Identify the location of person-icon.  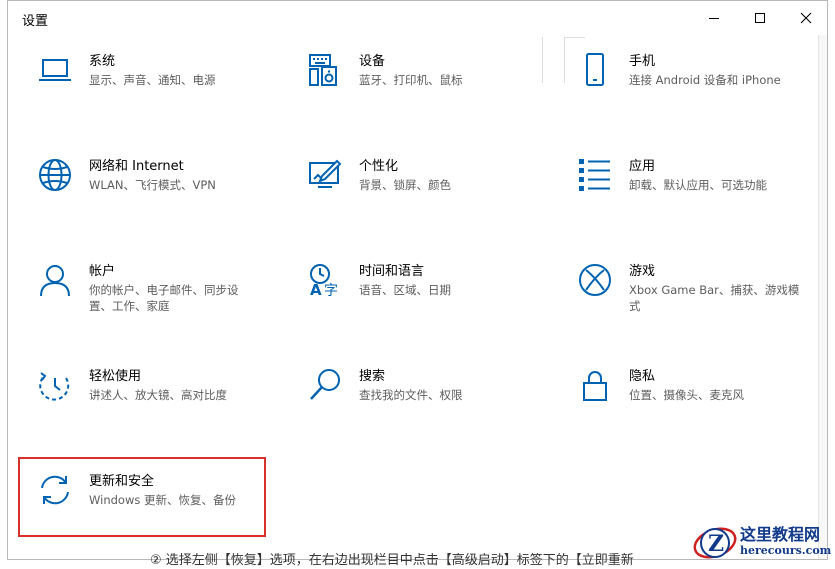
(55, 280).